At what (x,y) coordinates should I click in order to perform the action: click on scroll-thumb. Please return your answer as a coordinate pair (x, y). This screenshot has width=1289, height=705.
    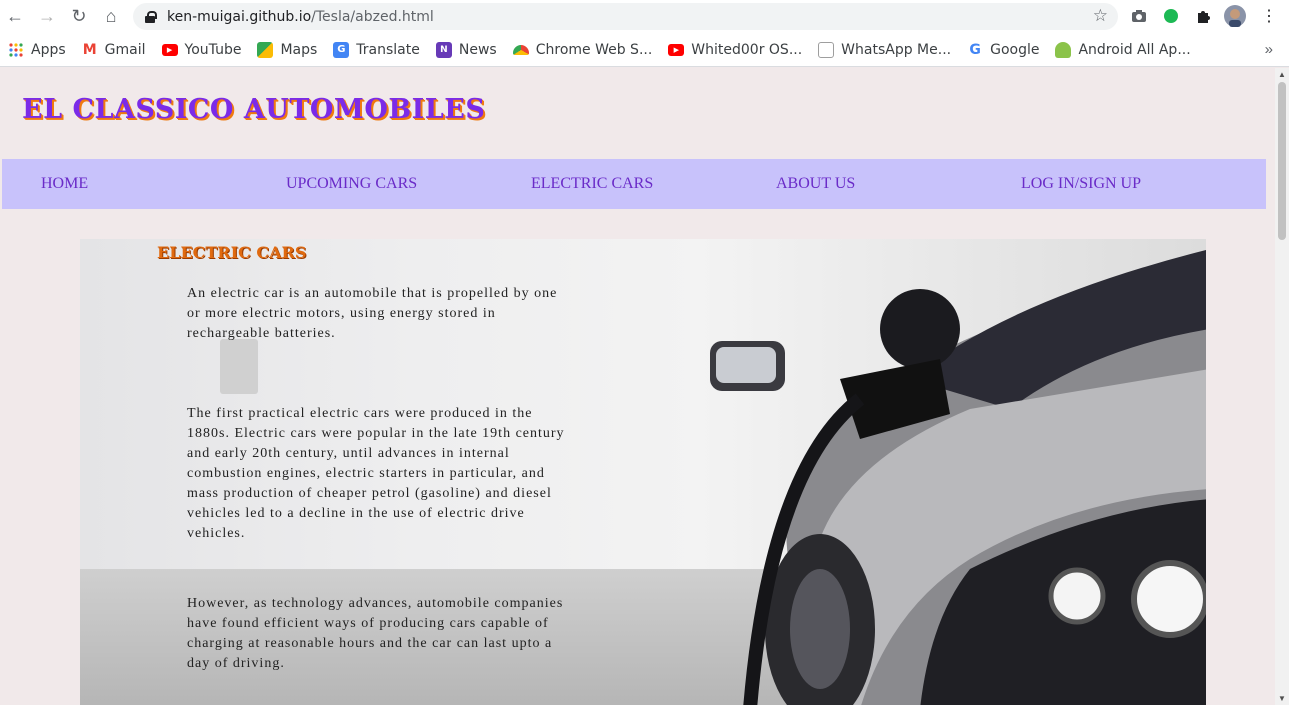
    Looking at the image, I should click on (1282, 161).